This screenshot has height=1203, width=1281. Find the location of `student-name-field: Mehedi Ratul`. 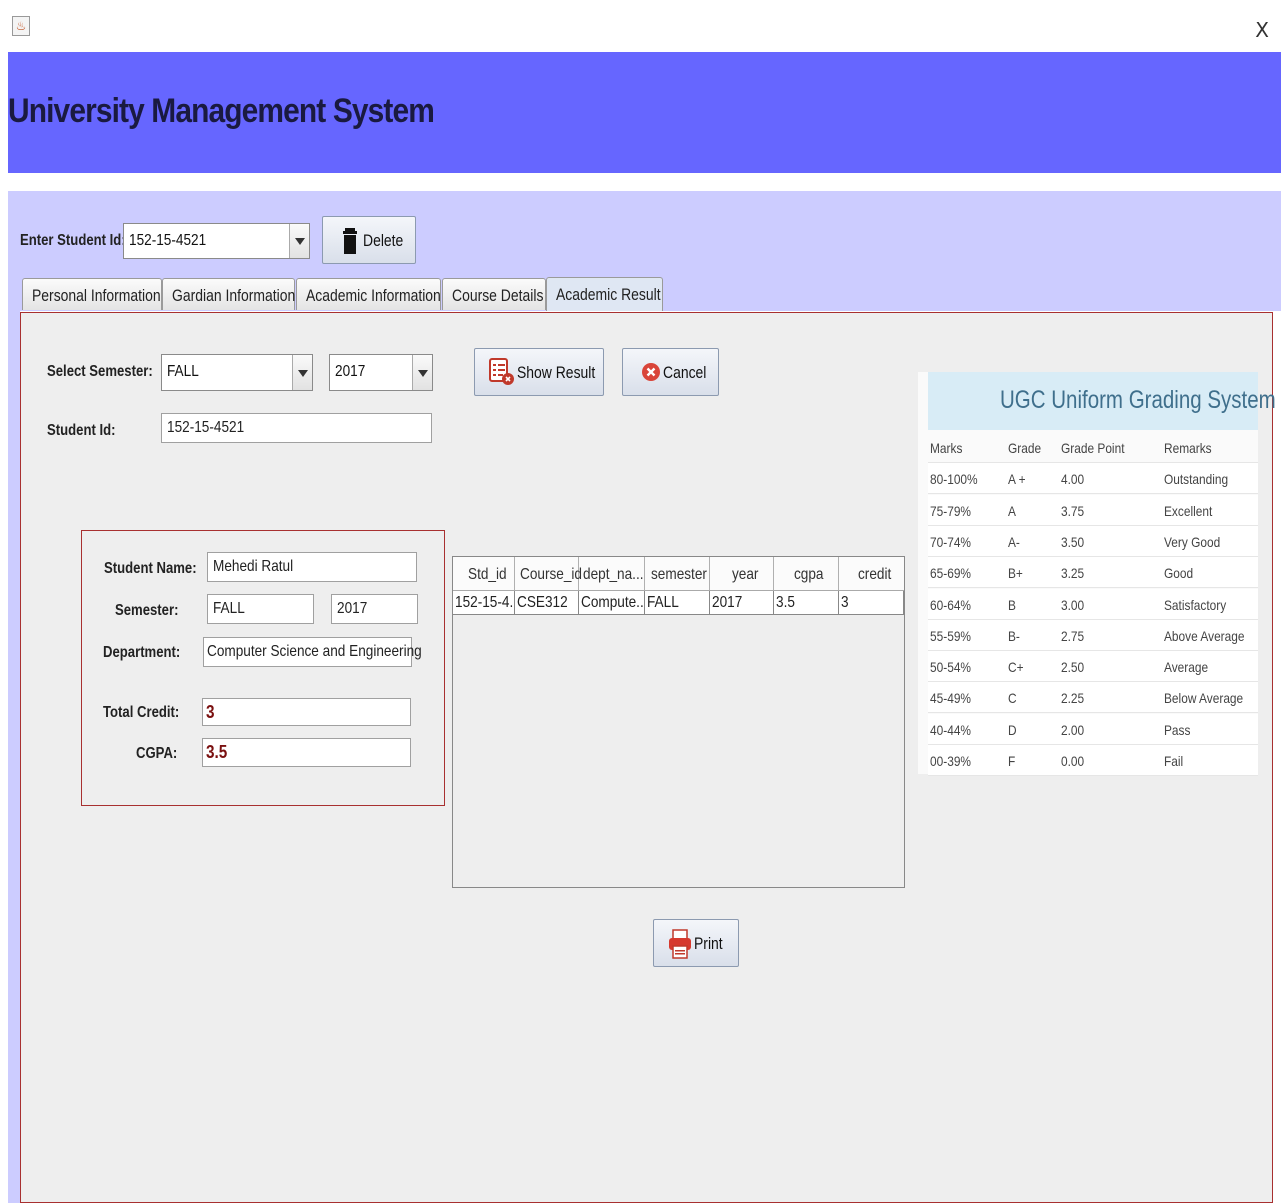

student-name-field: Mehedi Ratul is located at coordinates (312, 567).